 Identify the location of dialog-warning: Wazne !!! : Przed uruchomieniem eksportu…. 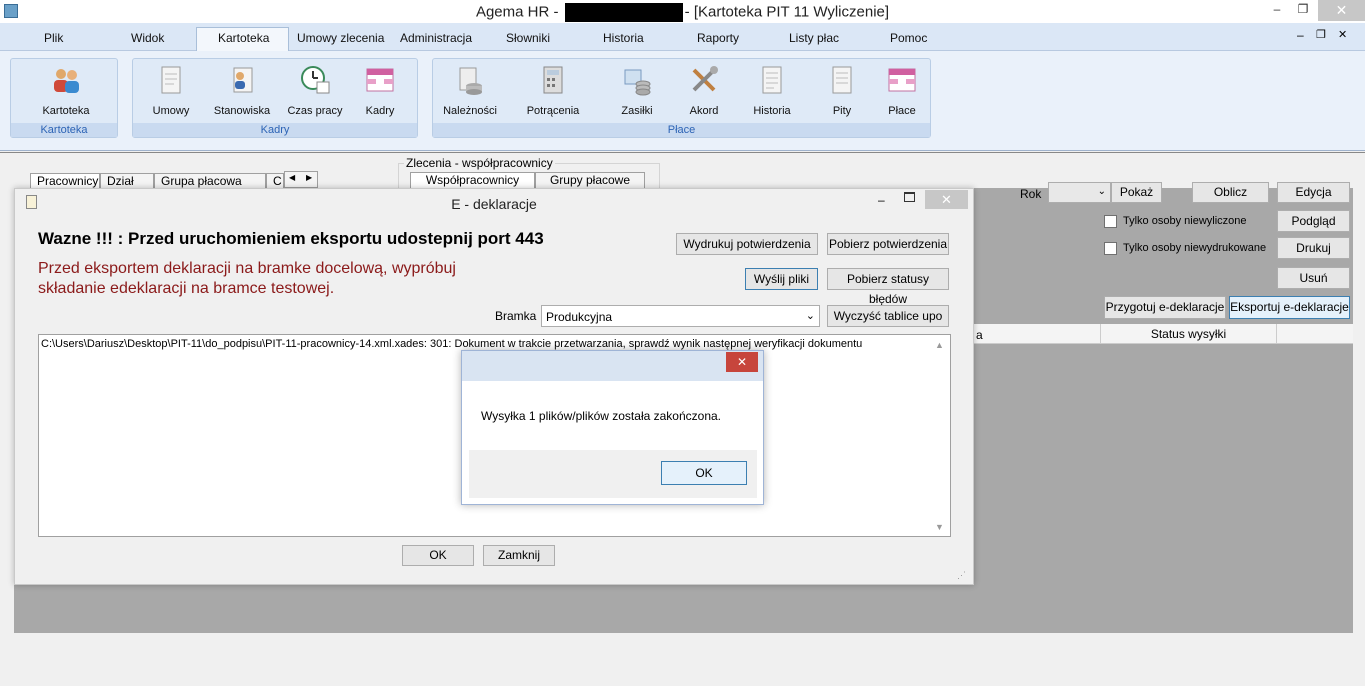
(291, 238).